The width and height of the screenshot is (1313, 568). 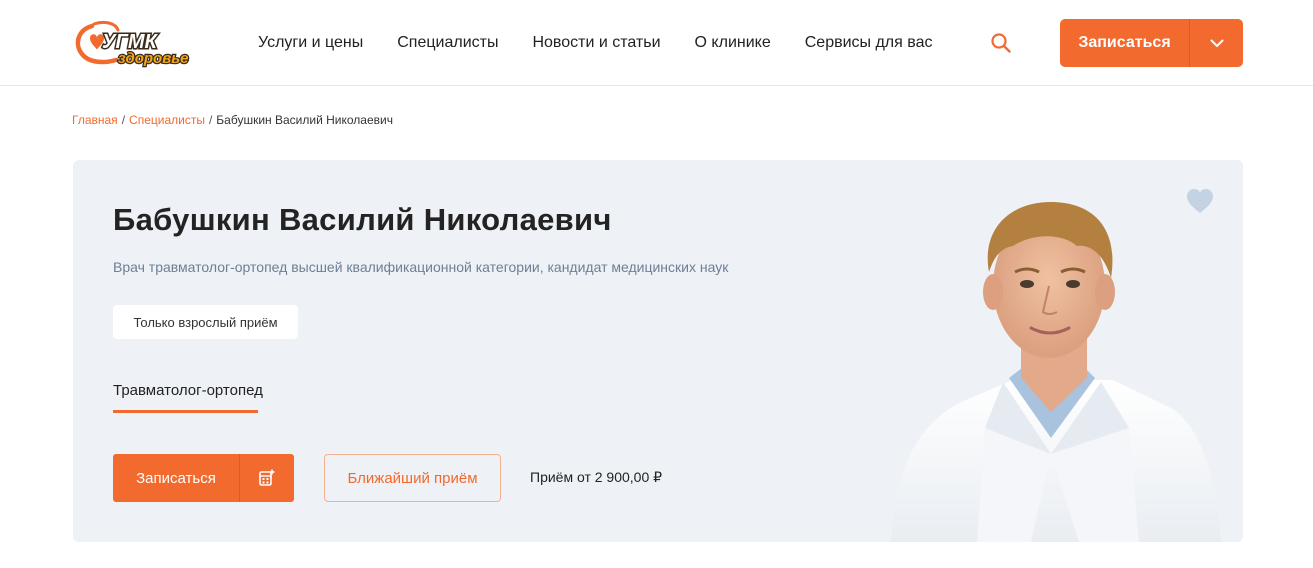 I want to click on ugmk-logo: УГМК здоровье, so click(x=143, y=43).